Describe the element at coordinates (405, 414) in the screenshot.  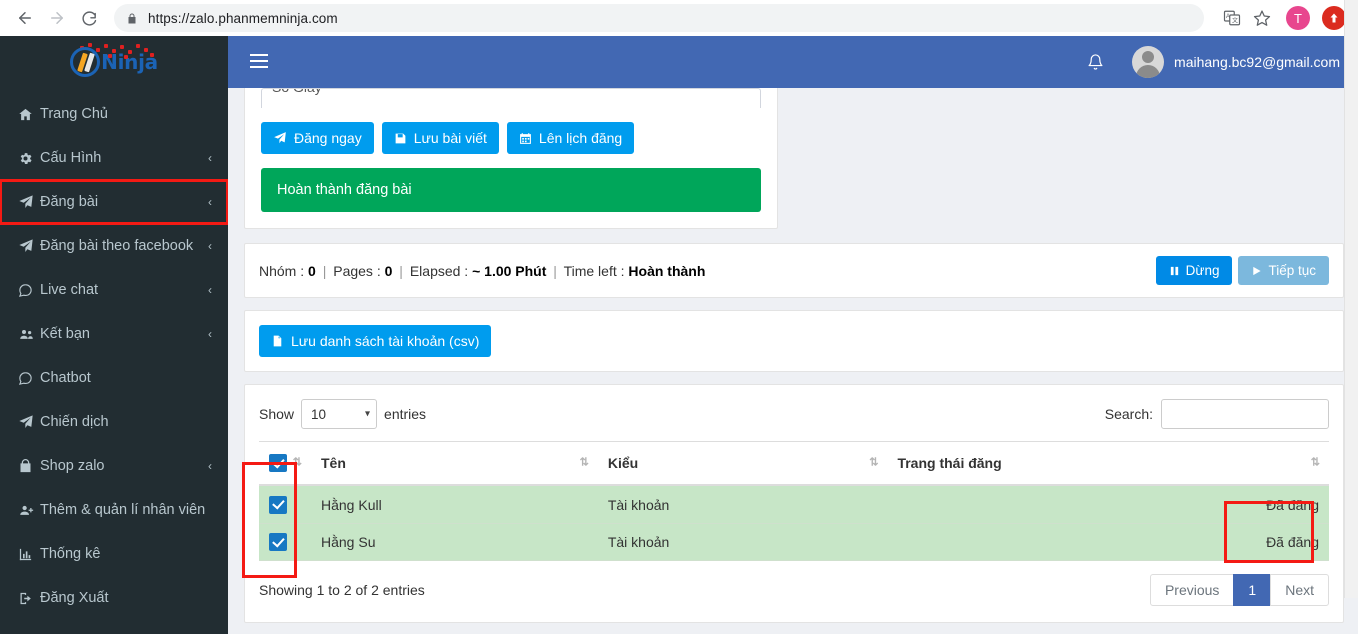
I see `entries-label: entries` at that location.